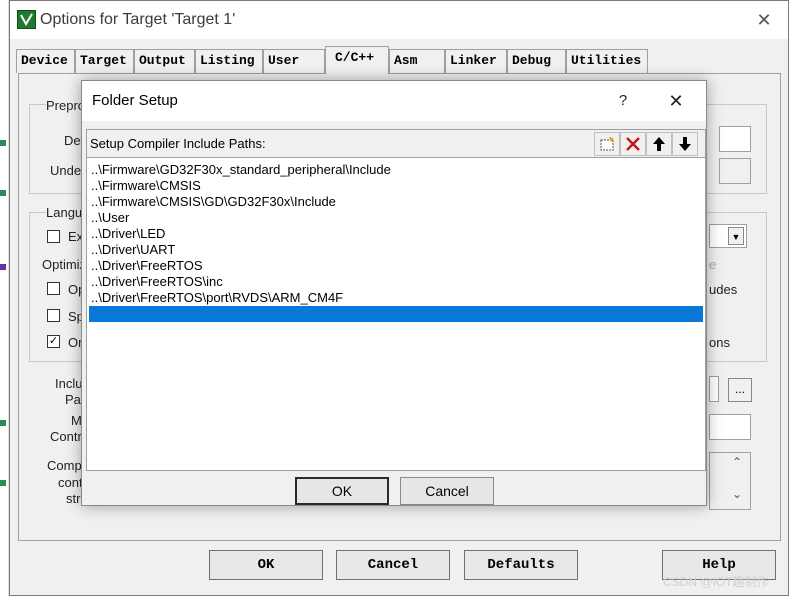  I want to click on csdn-watermark: CSDN @IOT趣制作, so click(716, 582).